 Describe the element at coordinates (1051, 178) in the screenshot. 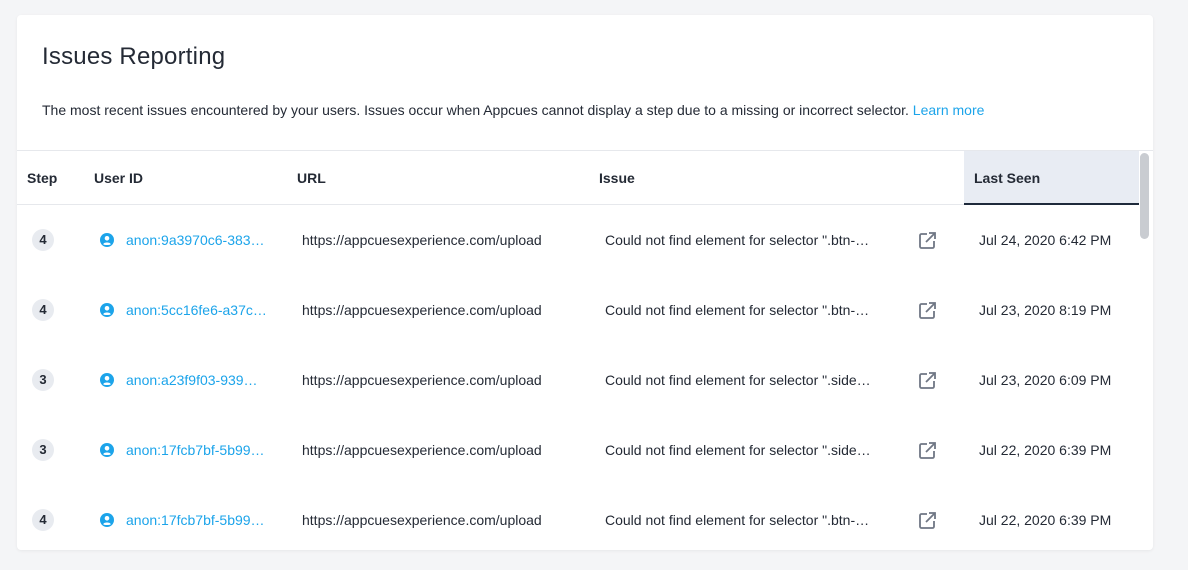

I see `column-header-last-seen: Last Seen` at that location.